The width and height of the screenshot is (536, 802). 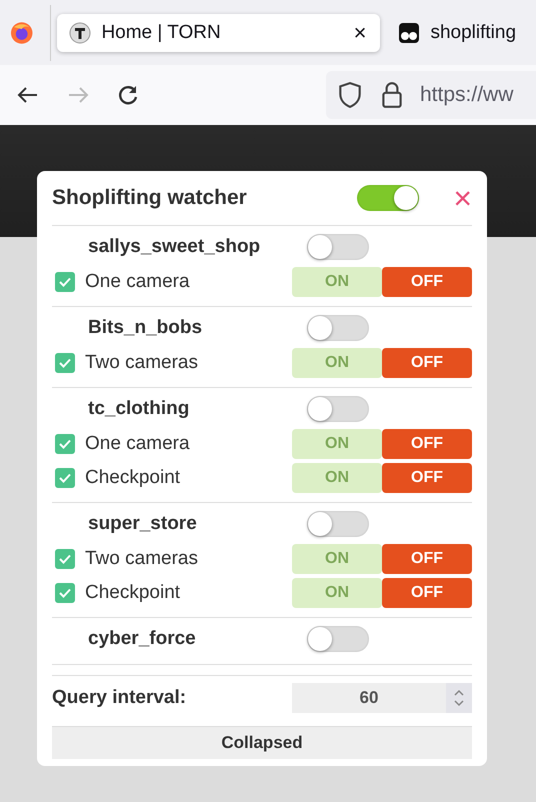 I want to click on collapse-button: Collapsed, so click(x=262, y=742).